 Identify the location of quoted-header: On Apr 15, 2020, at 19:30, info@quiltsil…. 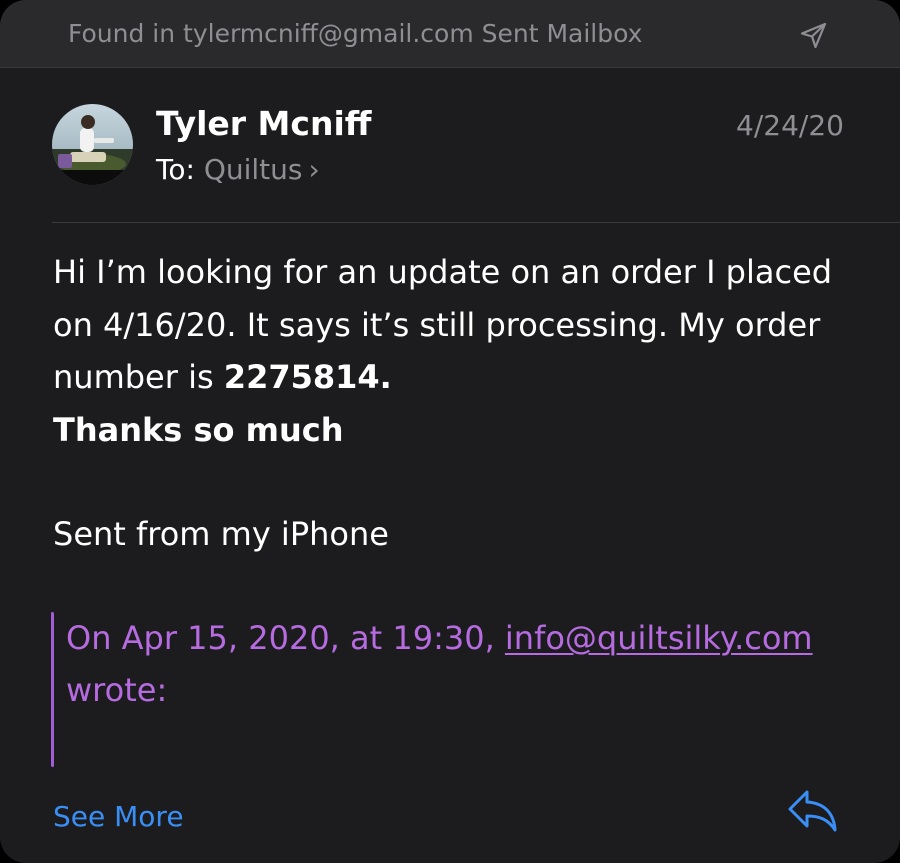
(439, 664).